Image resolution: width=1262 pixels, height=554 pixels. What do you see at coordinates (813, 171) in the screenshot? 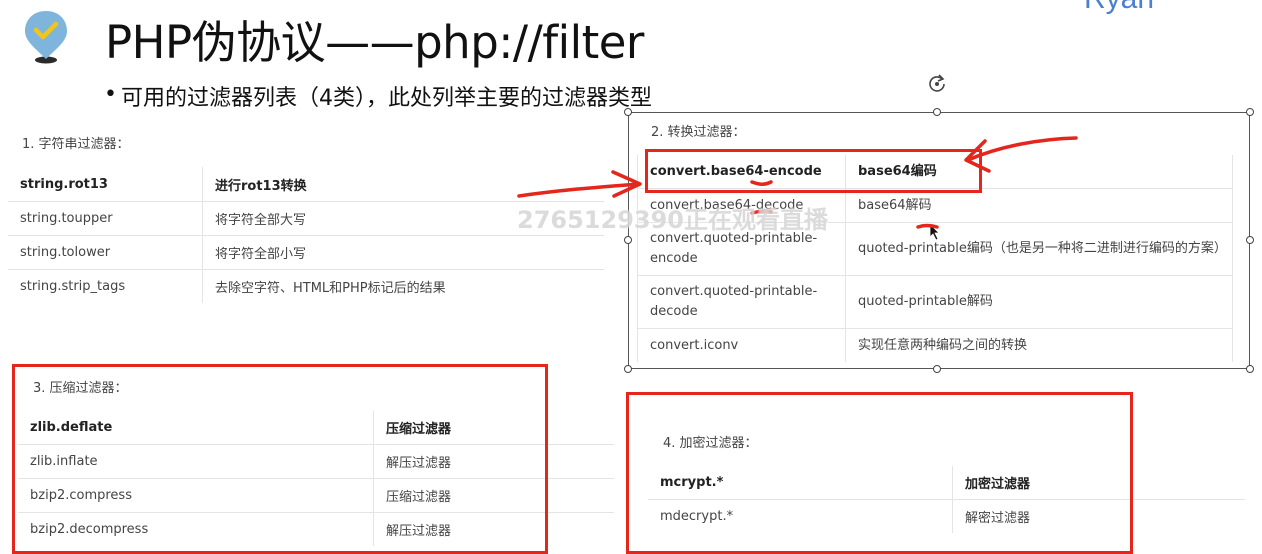
I see `annotation-box-base64-encode` at bounding box center [813, 171].